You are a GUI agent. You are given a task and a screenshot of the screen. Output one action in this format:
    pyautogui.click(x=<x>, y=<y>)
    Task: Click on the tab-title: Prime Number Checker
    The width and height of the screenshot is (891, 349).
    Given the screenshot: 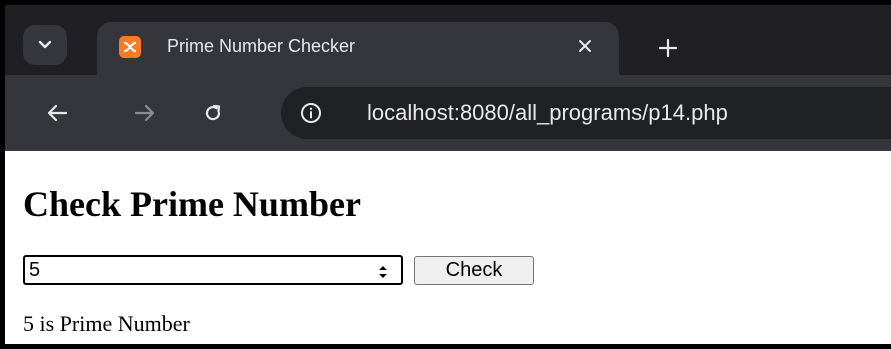 What is the action you would take?
    pyautogui.click(x=261, y=46)
    